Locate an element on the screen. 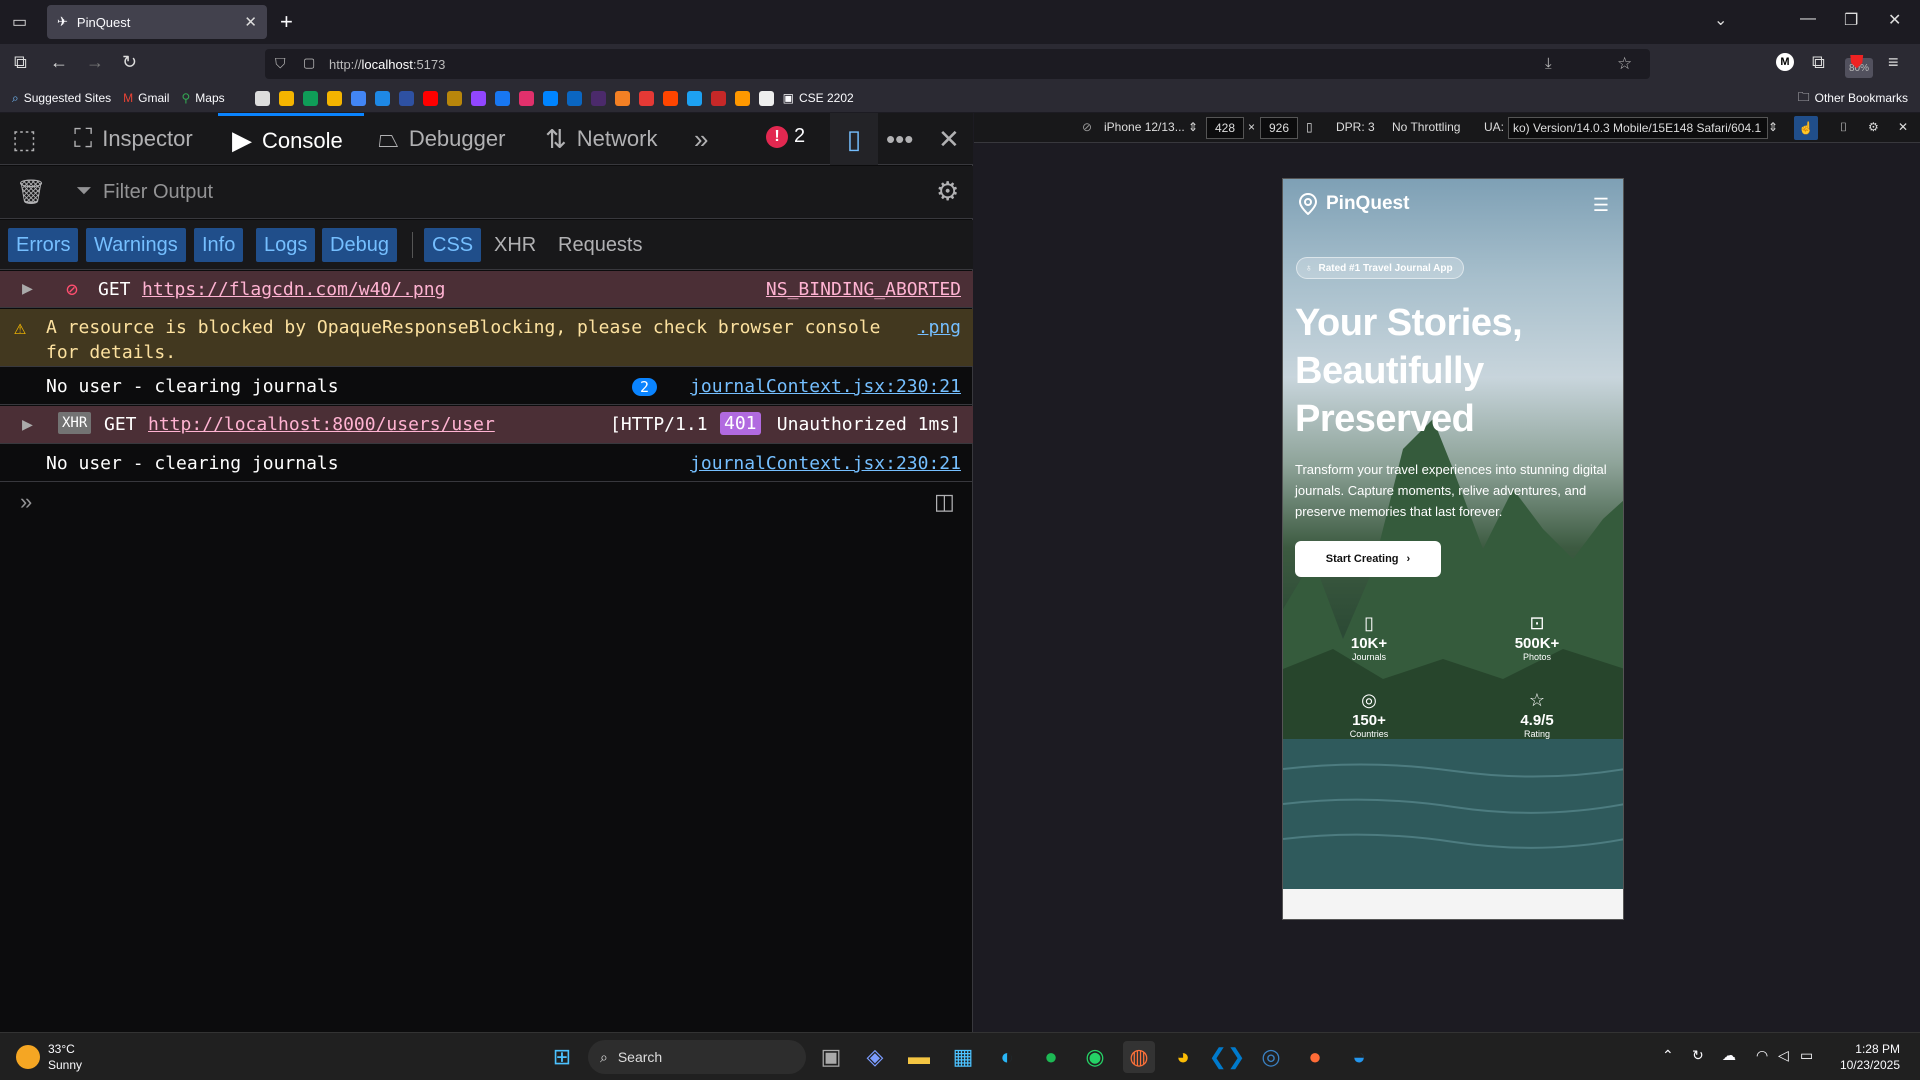  rotate-icon: ▯ is located at coordinates (1309, 127).